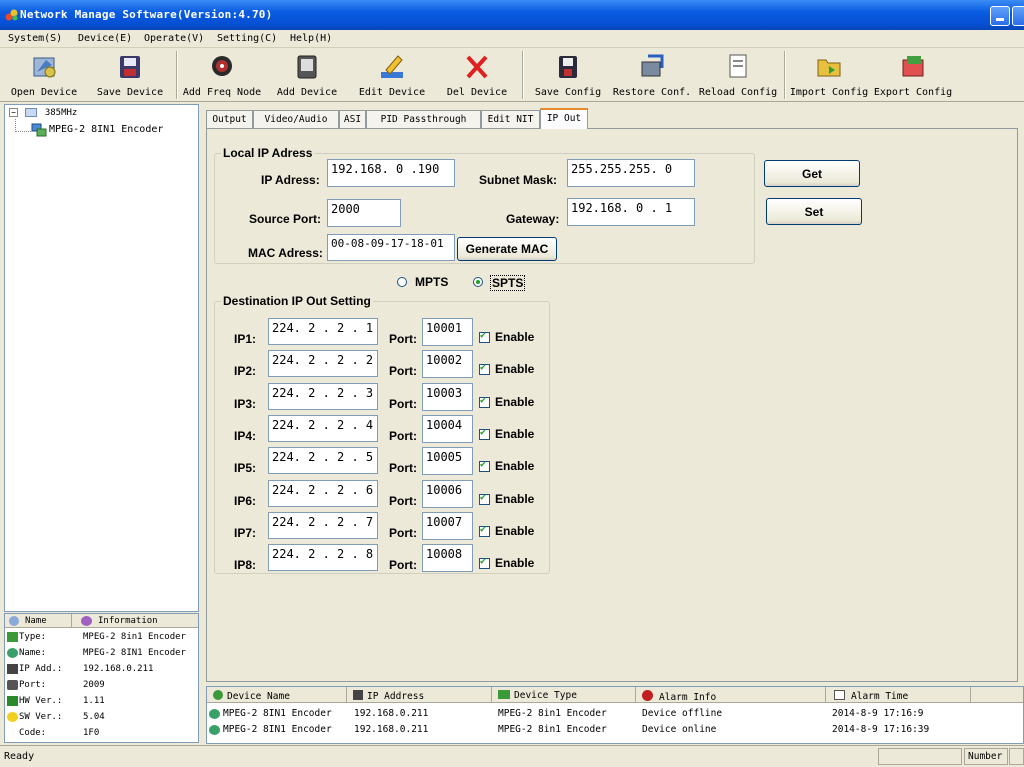 The width and height of the screenshot is (1024, 767). What do you see at coordinates (245, 500) in the screenshot?
I see `ip-label: IP6:` at bounding box center [245, 500].